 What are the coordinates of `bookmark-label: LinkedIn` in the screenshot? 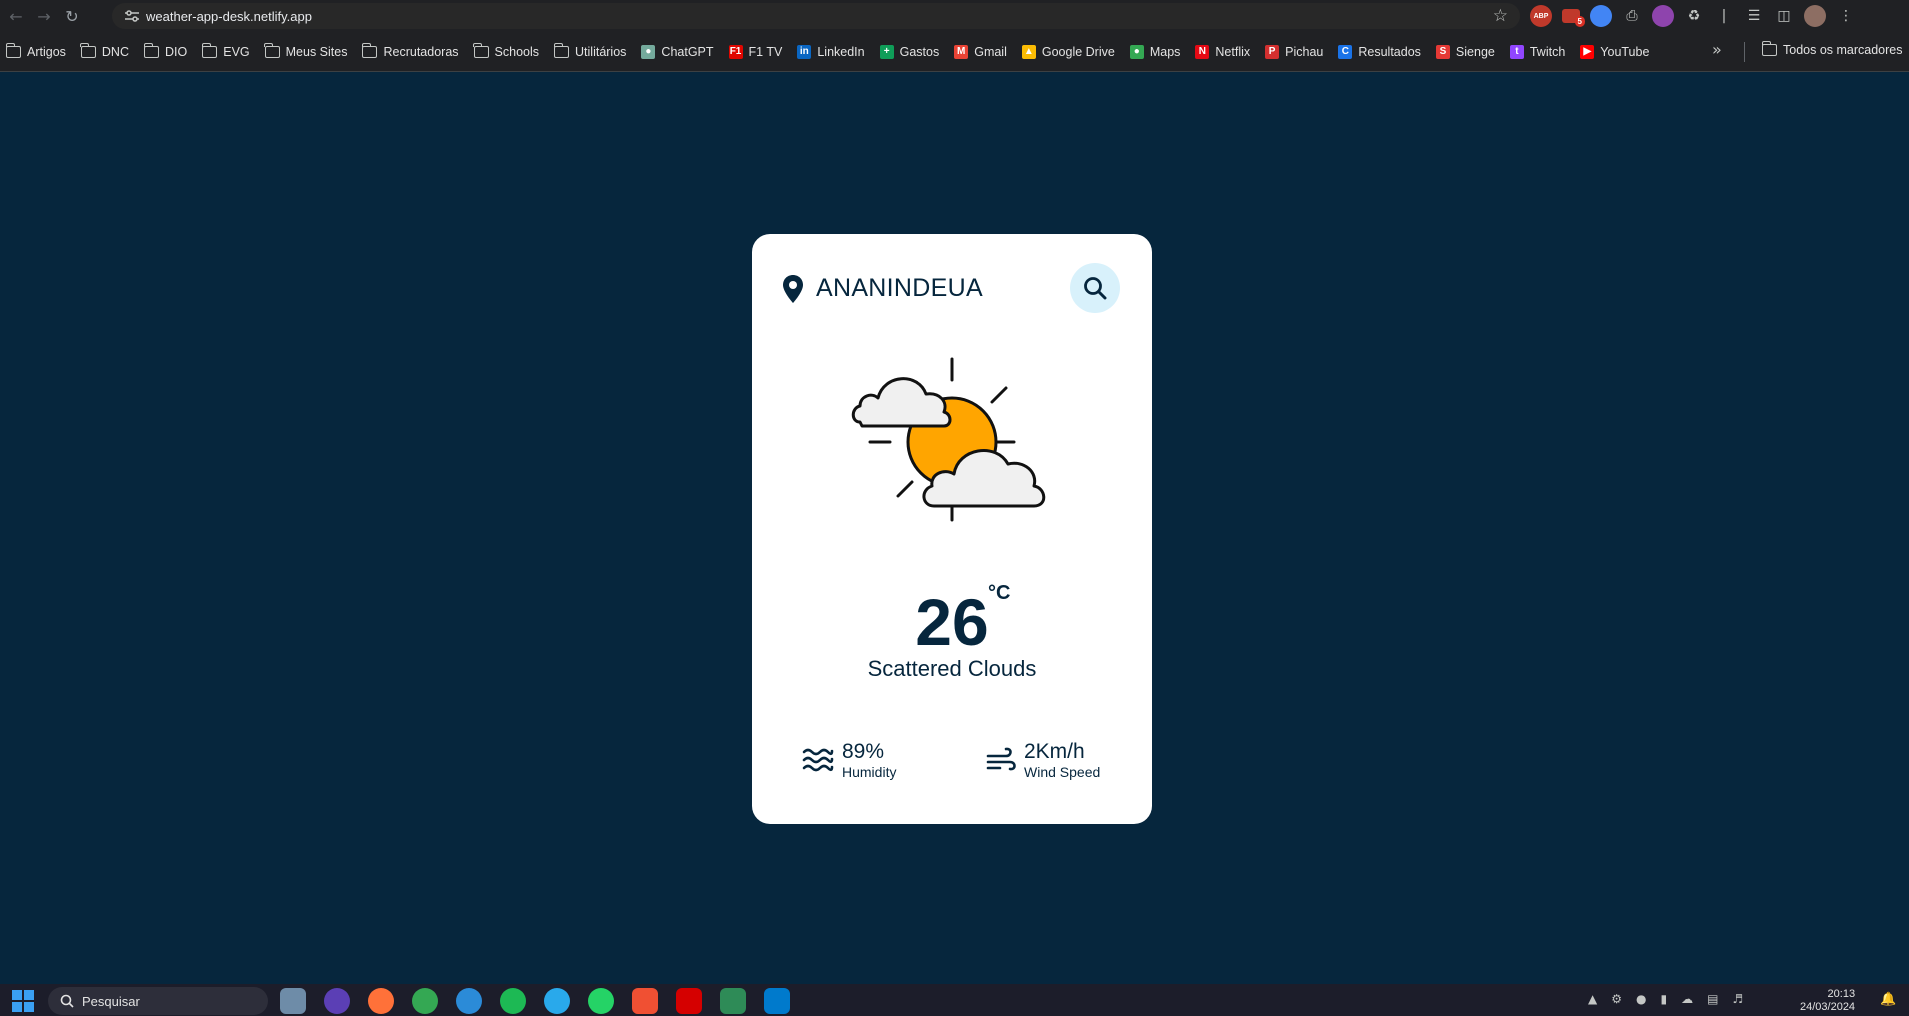 It's located at (841, 51).